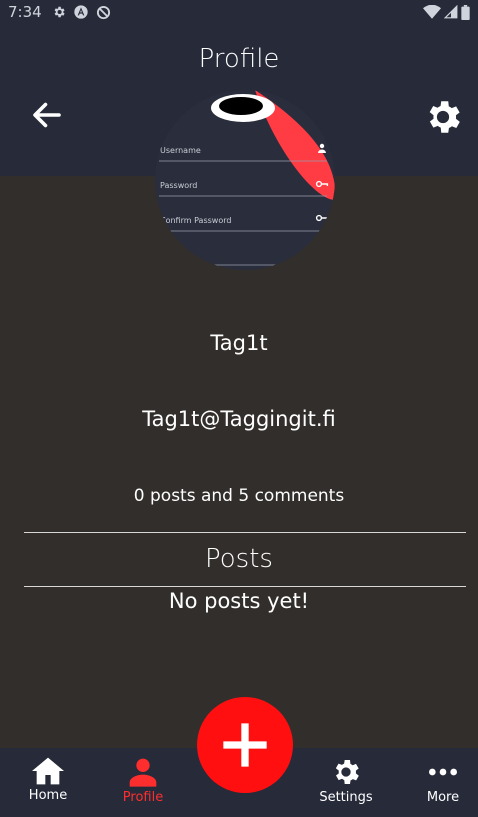  I want to click on dnd-icon, so click(103, 12).